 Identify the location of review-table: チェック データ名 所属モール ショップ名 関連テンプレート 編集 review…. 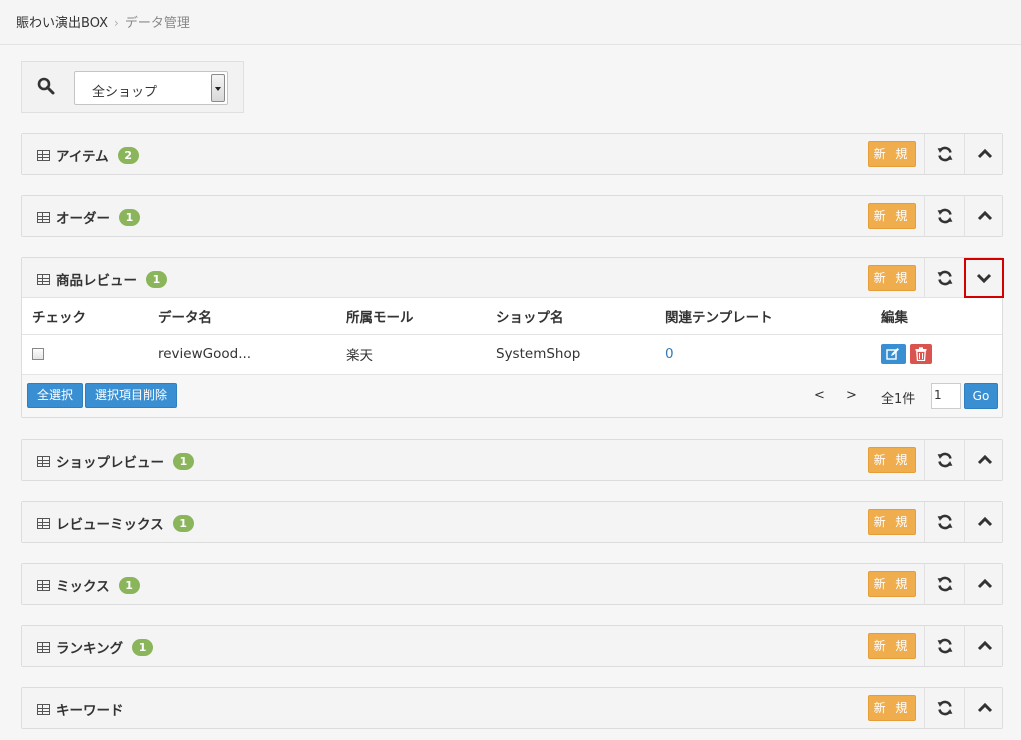
(512, 336).